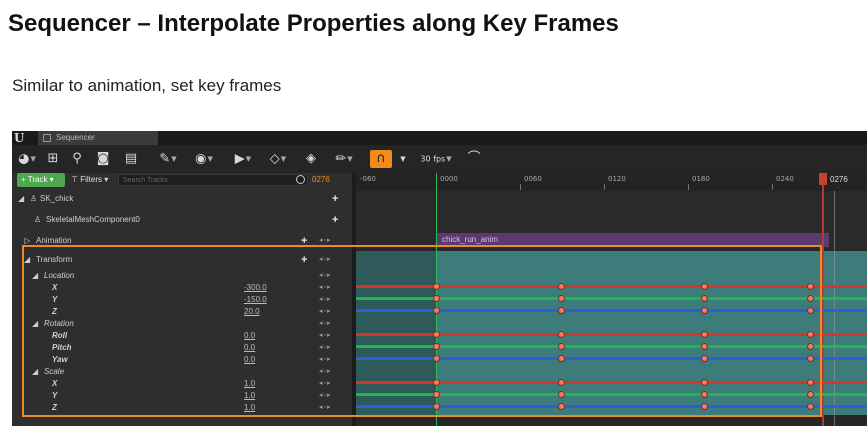 The height and width of the screenshot is (434, 867). Describe the element at coordinates (335, 199) in the screenshot. I see `add-to-actor-button: +` at that location.